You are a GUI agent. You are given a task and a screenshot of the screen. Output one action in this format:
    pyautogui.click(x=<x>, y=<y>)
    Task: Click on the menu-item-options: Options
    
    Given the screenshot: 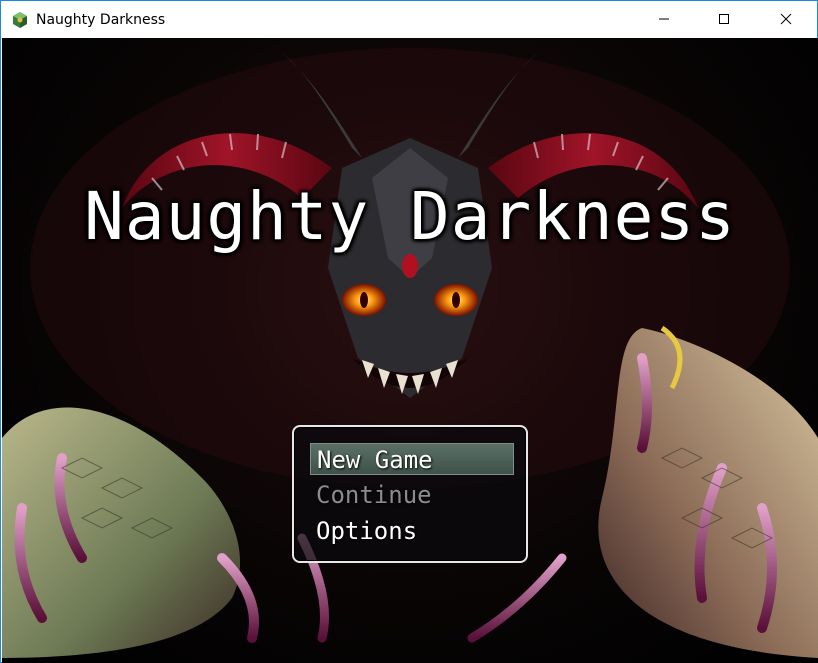 What is the action you would take?
    pyautogui.click(x=412, y=531)
    